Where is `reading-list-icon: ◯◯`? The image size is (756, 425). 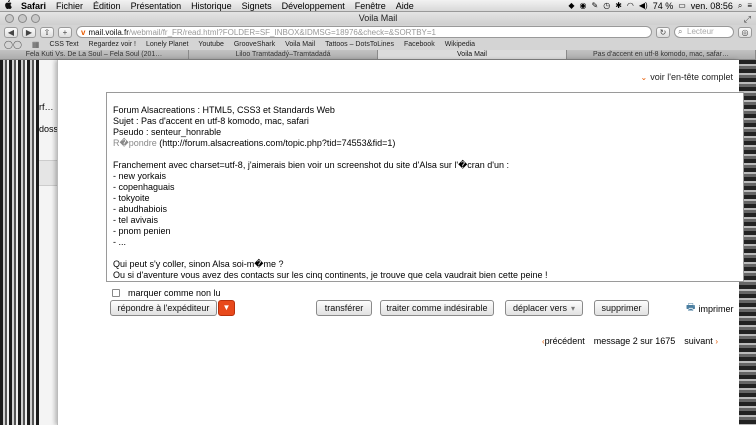 reading-list-icon: ◯◯ is located at coordinates (13, 44).